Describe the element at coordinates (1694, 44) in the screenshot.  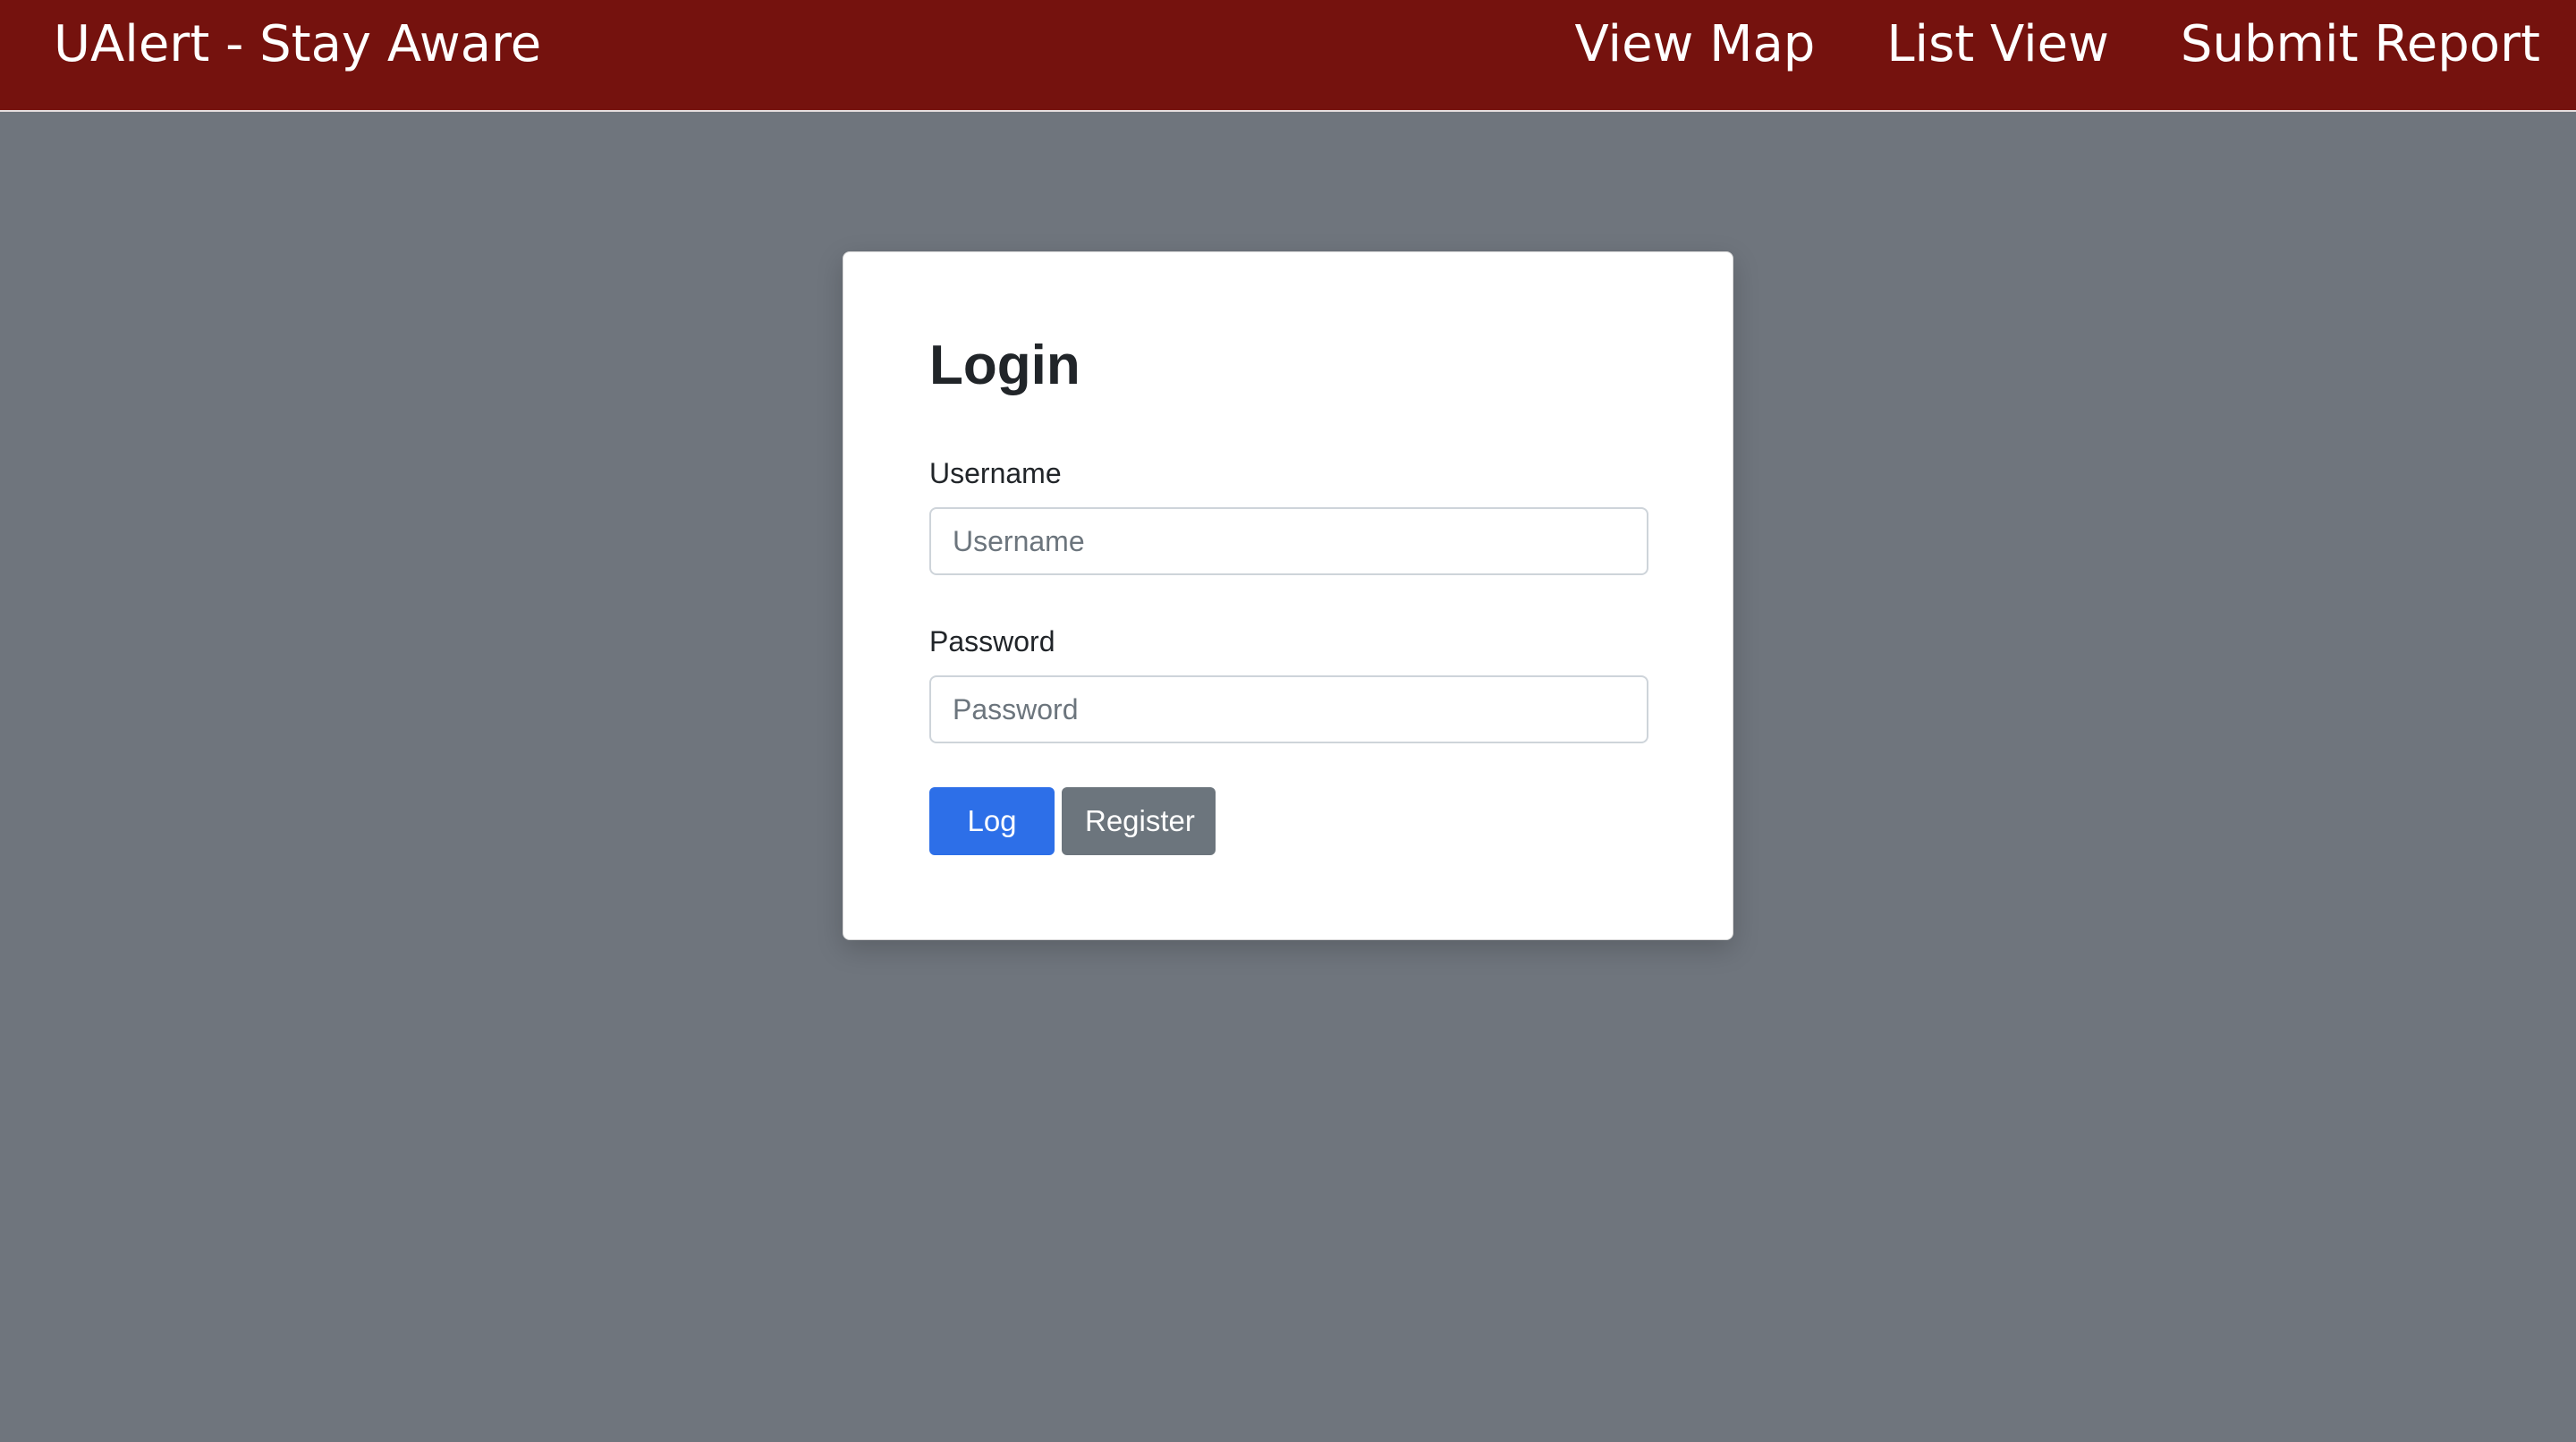
I see `nav-view-map: View Map` at that location.